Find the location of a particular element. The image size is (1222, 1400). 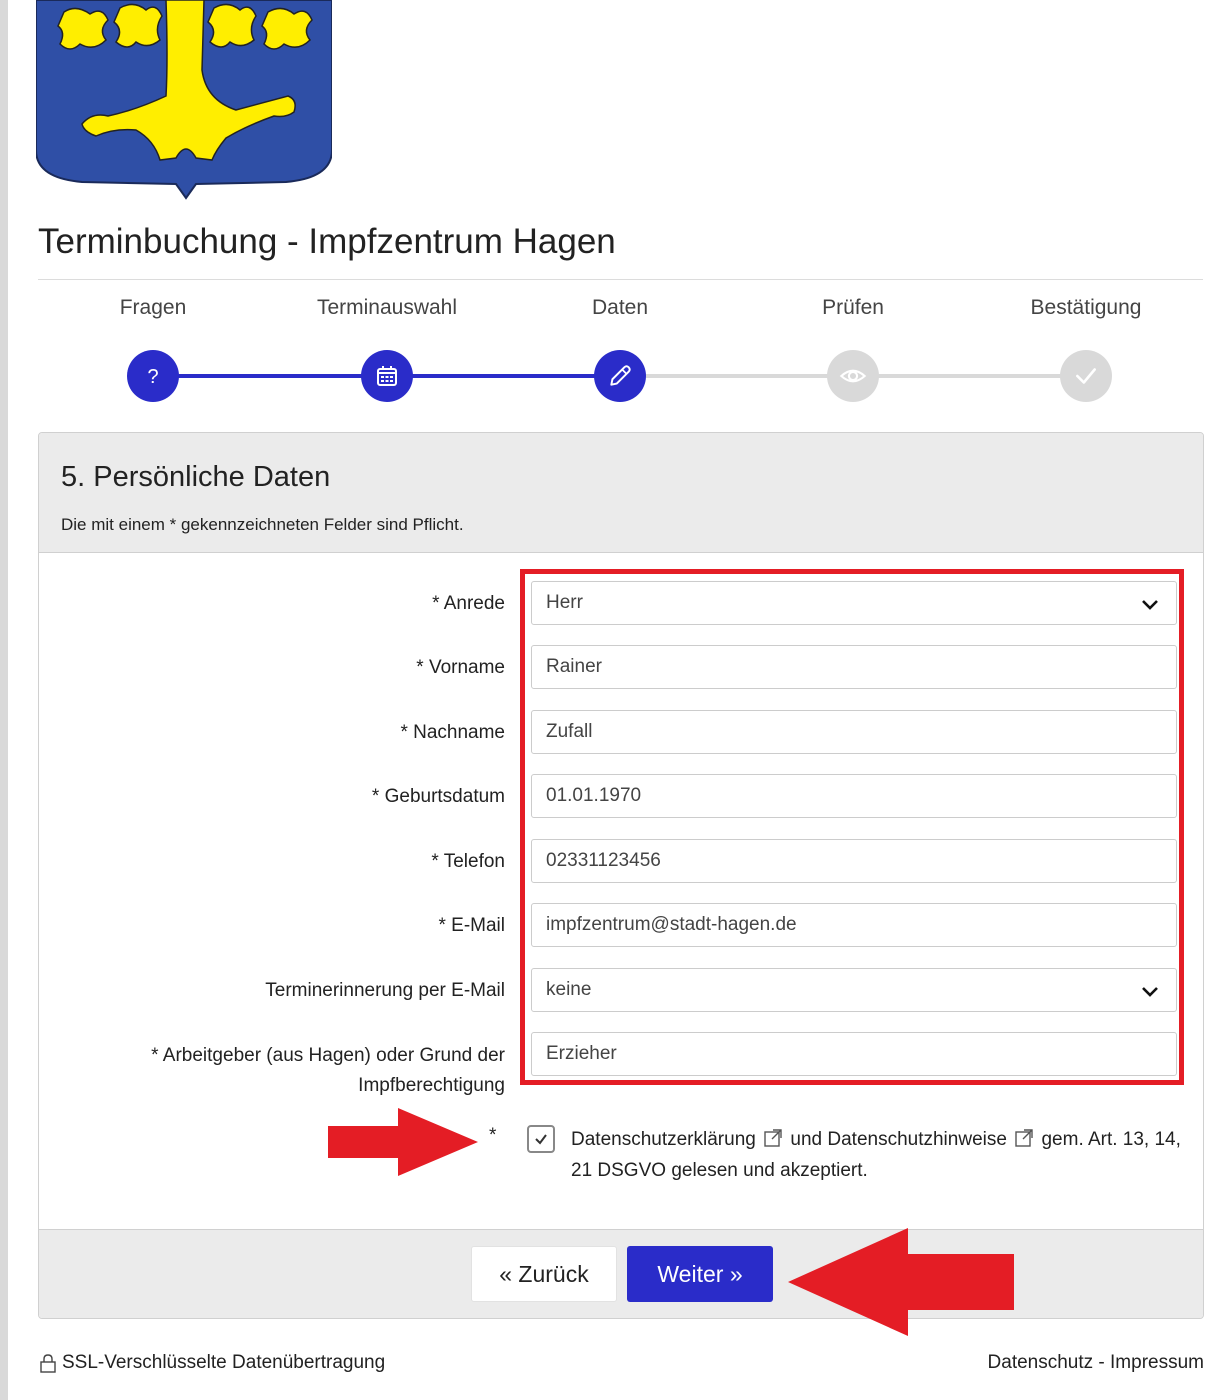

consent-checkbox is located at coordinates (541, 1139).